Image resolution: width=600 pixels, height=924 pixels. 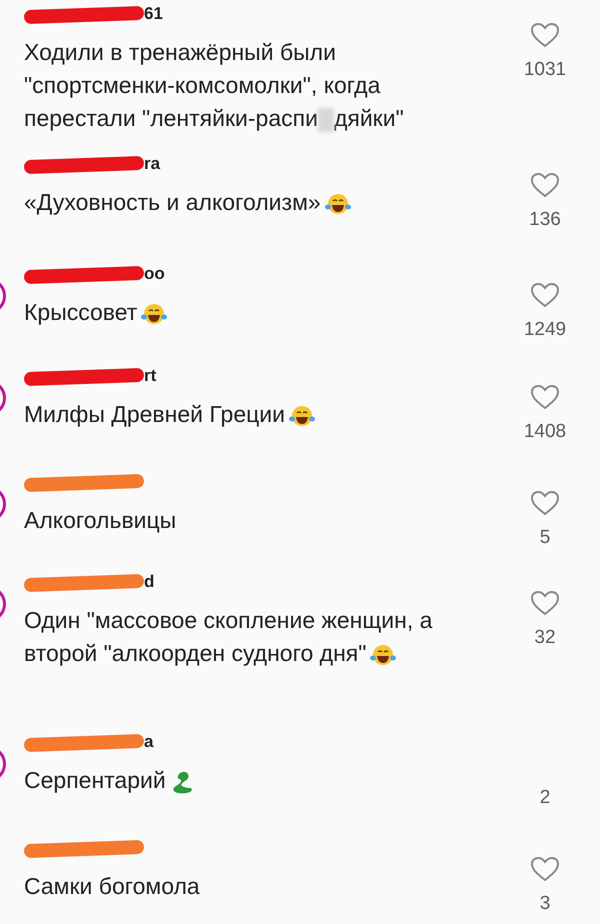 What do you see at coordinates (154, 273) in the screenshot?
I see `username: oo` at bounding box center [154, 273].